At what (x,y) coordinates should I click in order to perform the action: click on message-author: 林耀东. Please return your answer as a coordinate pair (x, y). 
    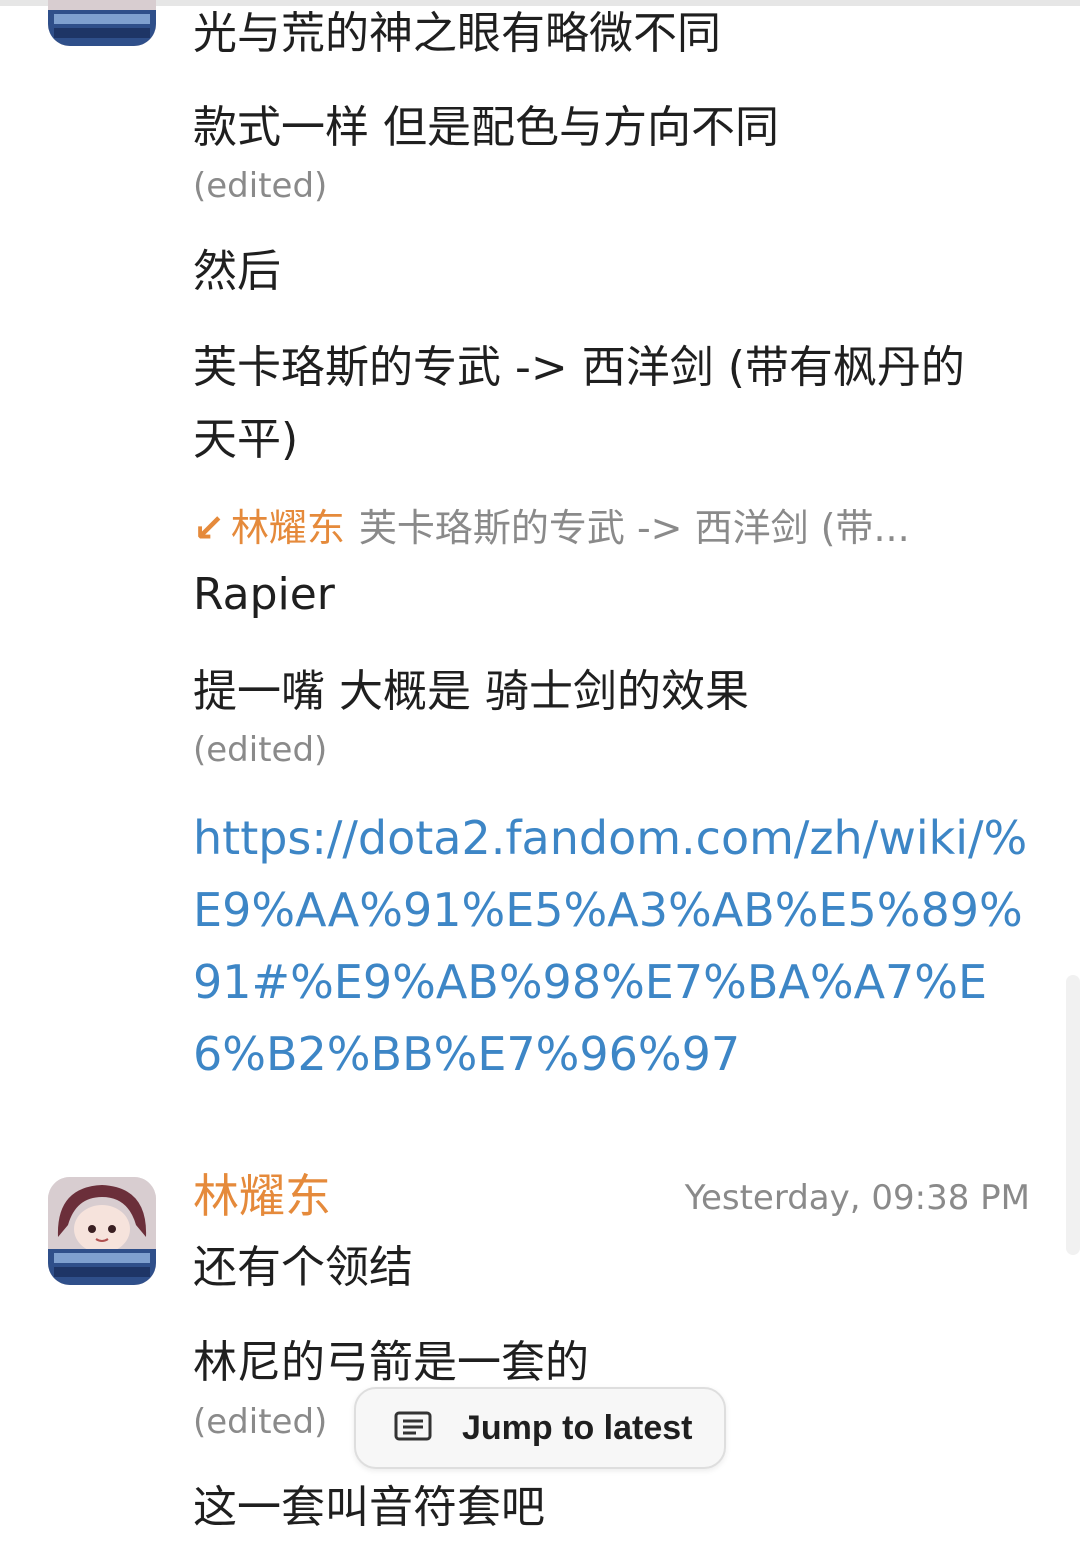
    Looking at the image, I should click on (262, 1196).